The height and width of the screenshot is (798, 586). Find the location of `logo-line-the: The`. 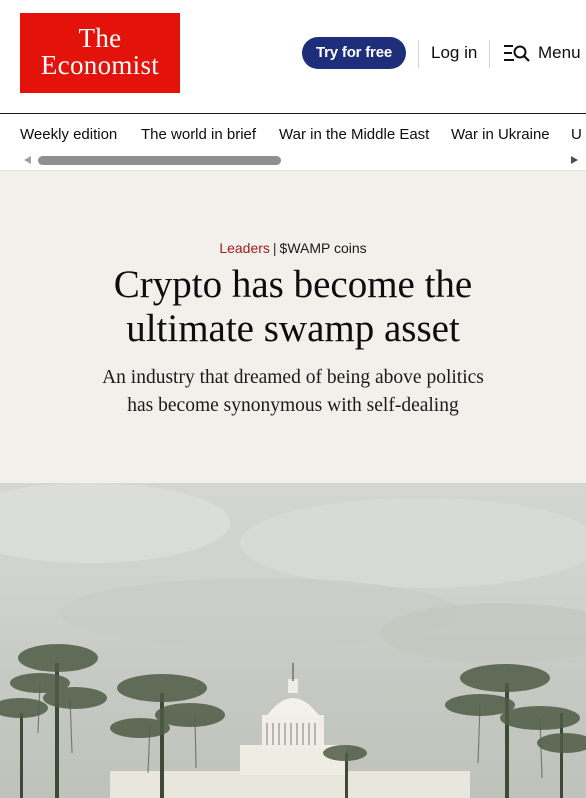

logo-line-the: The is located at coordinates (100, 38).